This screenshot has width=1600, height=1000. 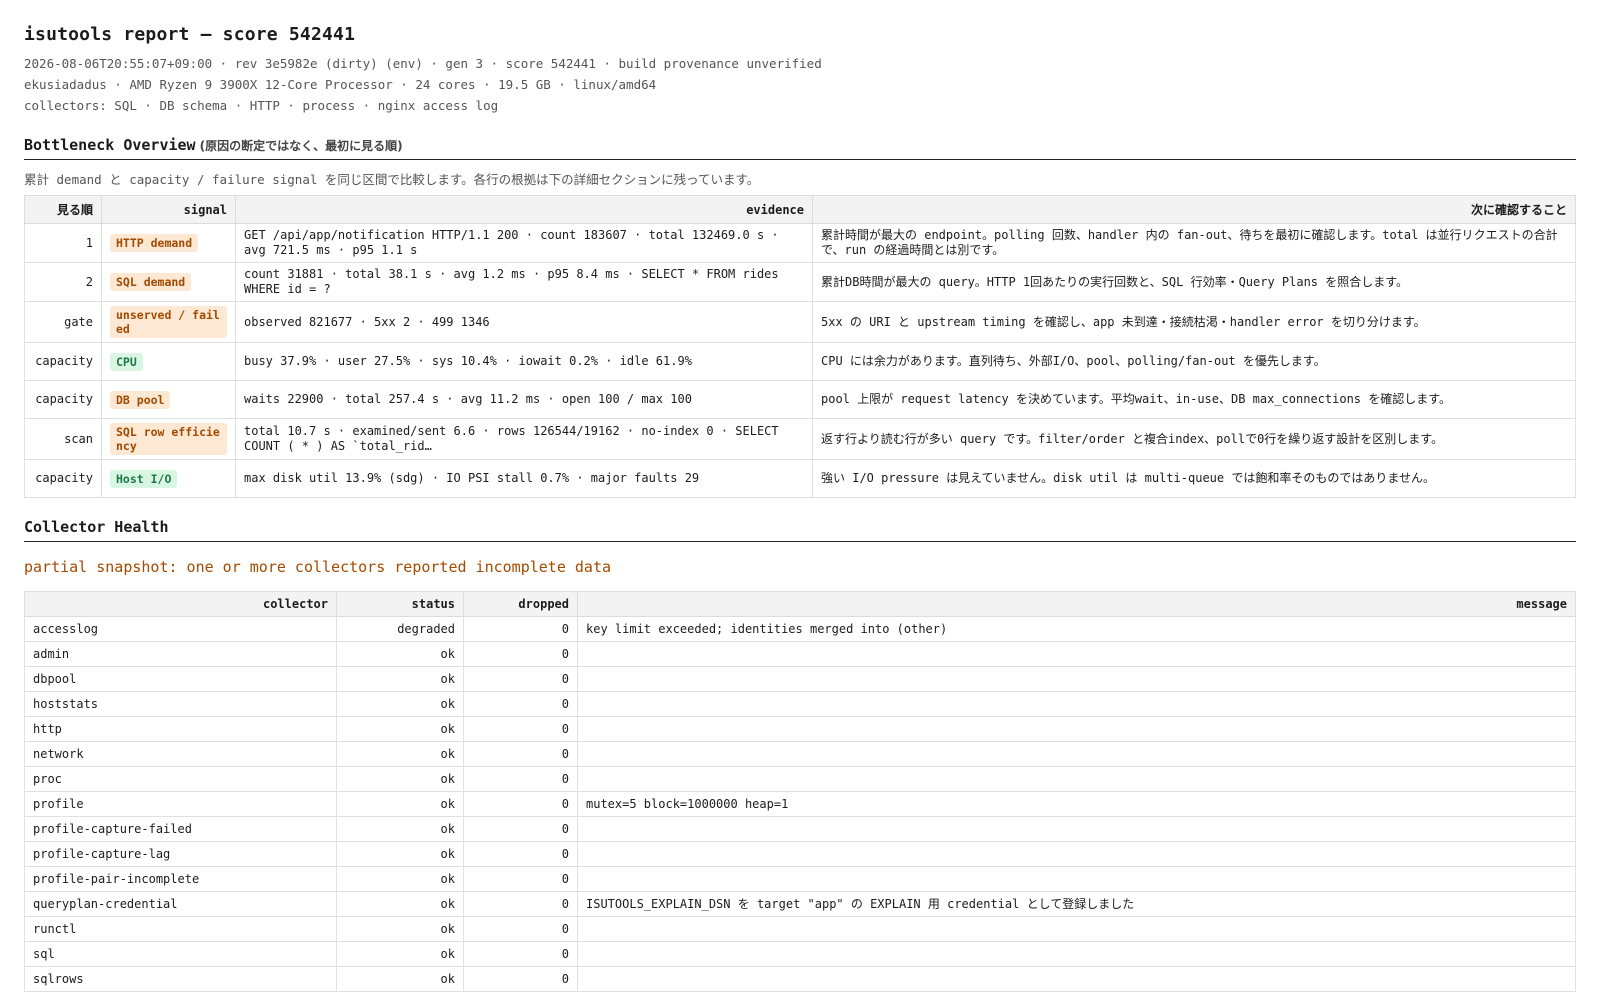 I want to click on collector-name-cell: http, so click(x=180, y=729).